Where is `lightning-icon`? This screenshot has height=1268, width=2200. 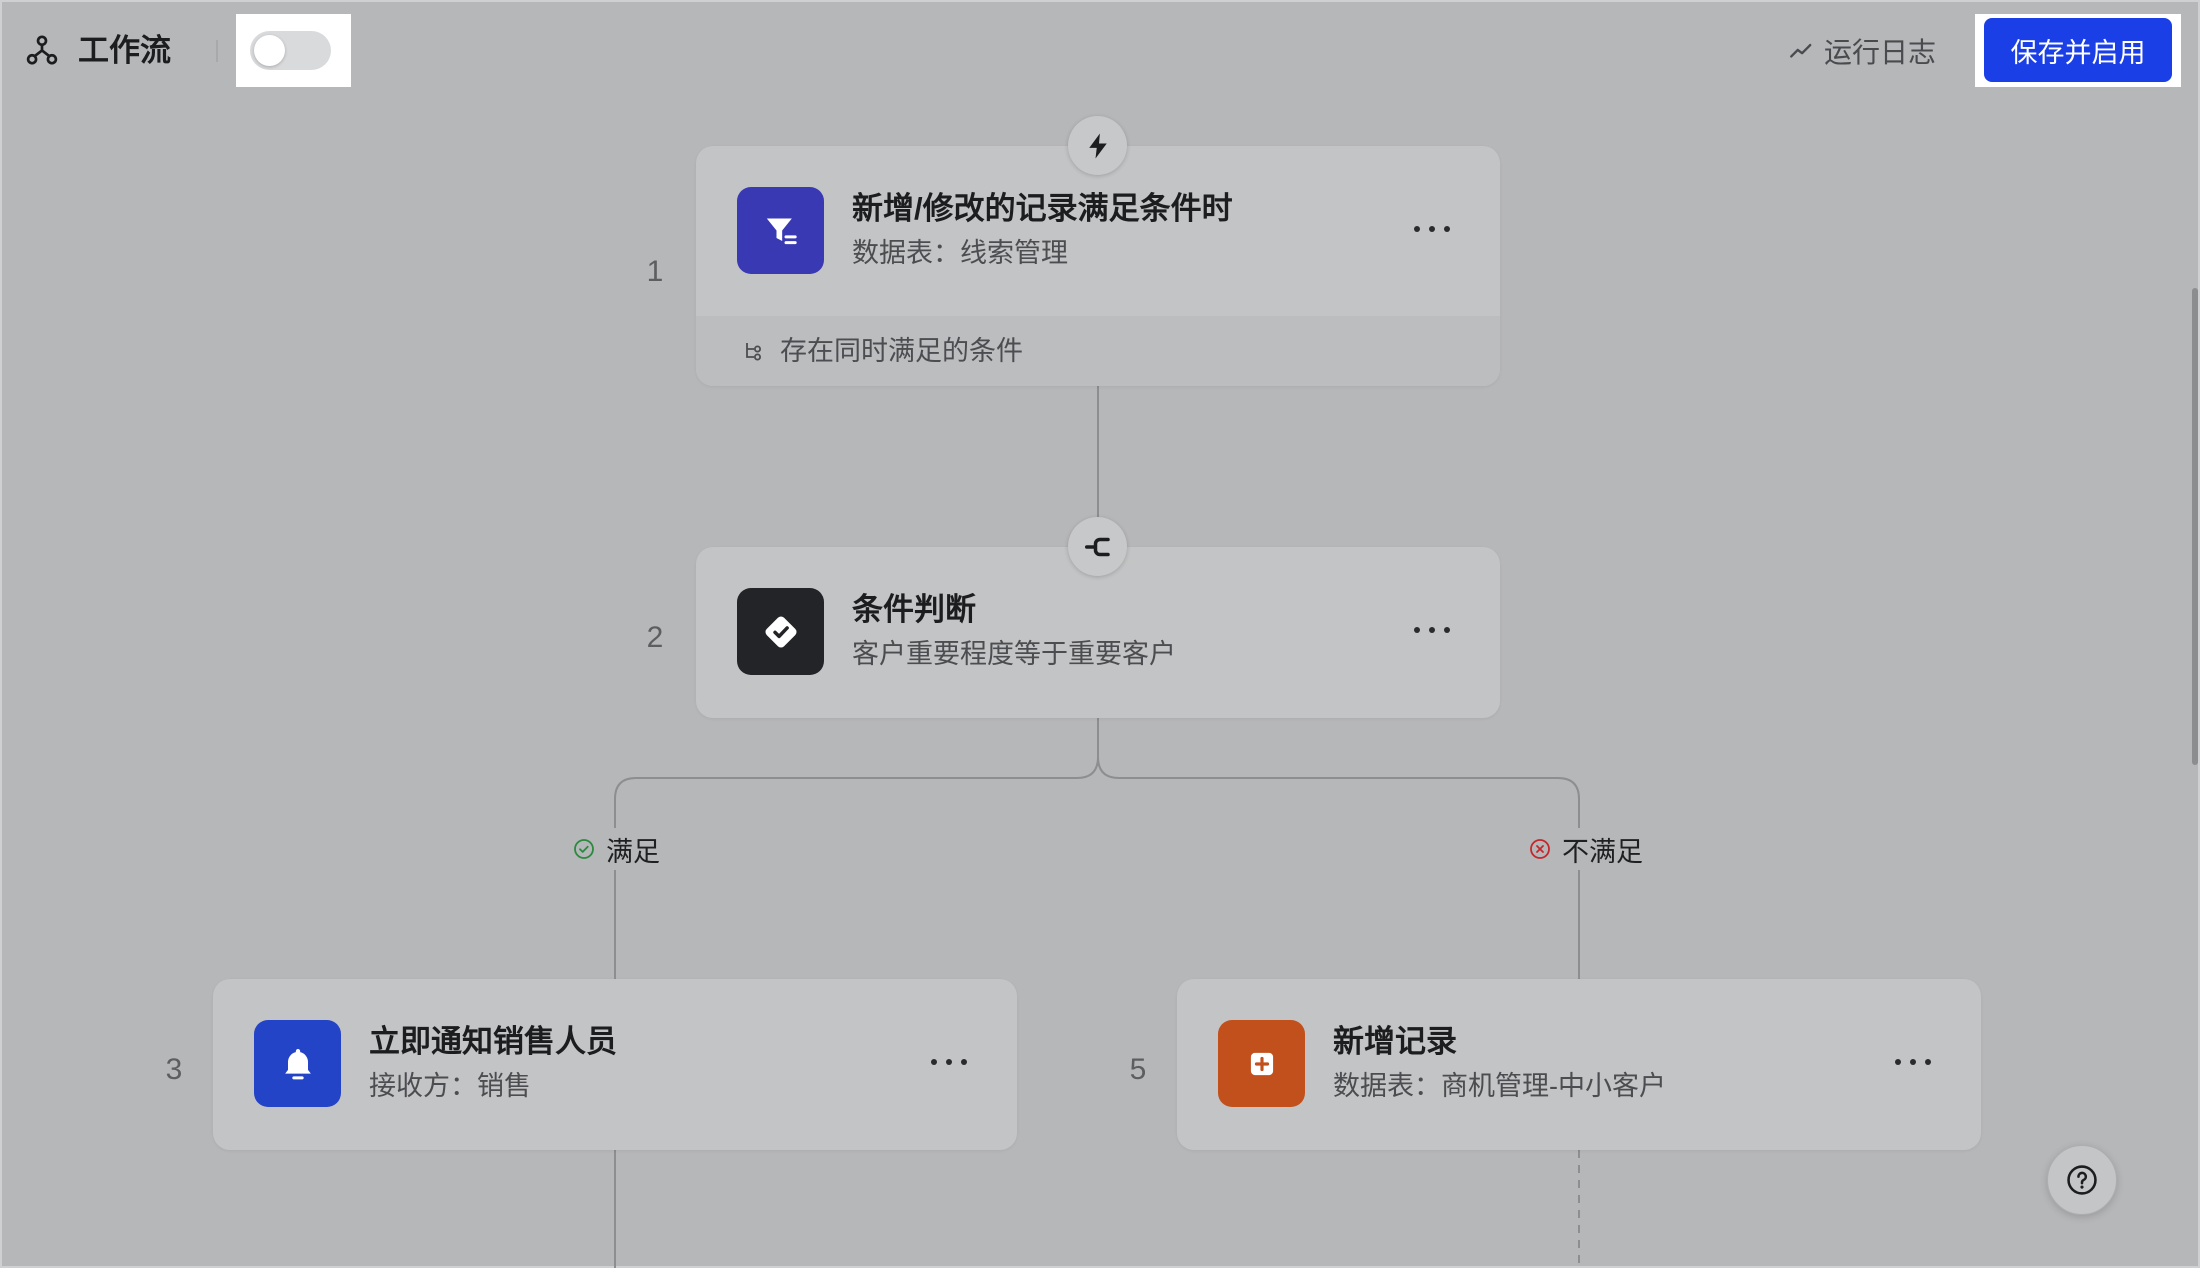
lightning-icon is located at coordinates (1097, 145).